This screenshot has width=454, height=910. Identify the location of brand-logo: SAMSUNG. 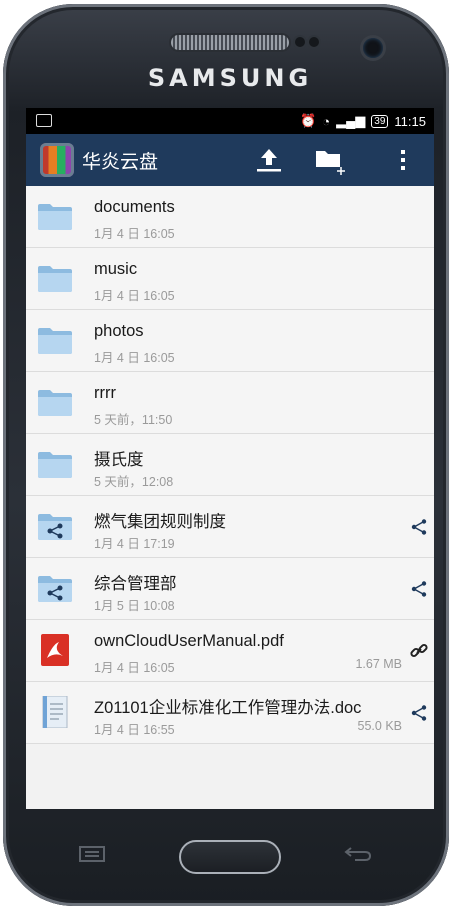
(230, 78).